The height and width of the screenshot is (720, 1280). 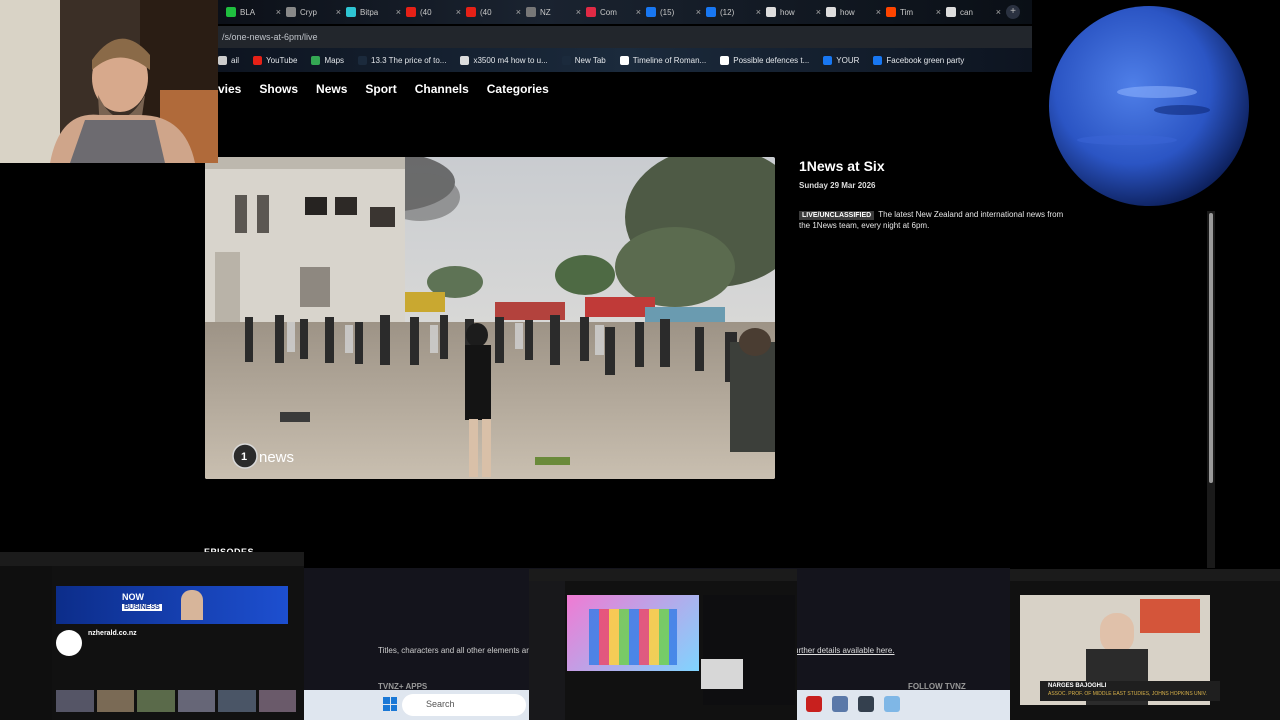 I want to click on page-scrollbar, so click(x=1211, y=389).